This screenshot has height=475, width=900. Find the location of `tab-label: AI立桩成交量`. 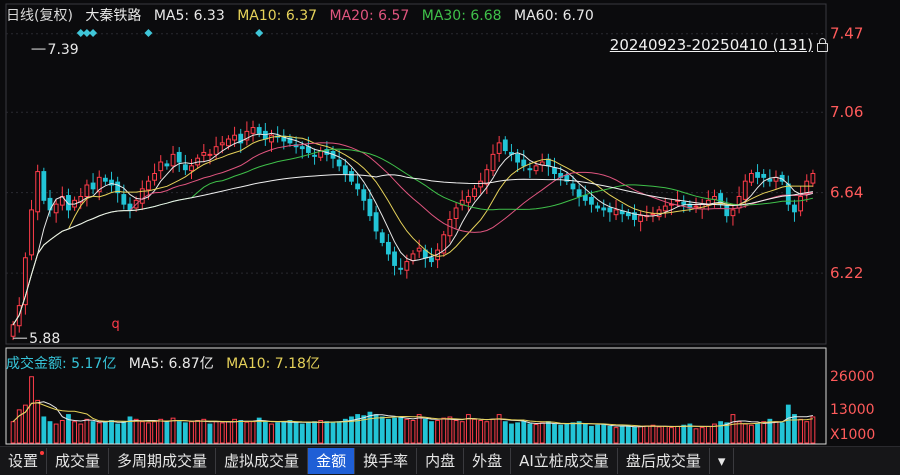

tab-label: AI立桩成交量 is located at coordinates (564, 461).